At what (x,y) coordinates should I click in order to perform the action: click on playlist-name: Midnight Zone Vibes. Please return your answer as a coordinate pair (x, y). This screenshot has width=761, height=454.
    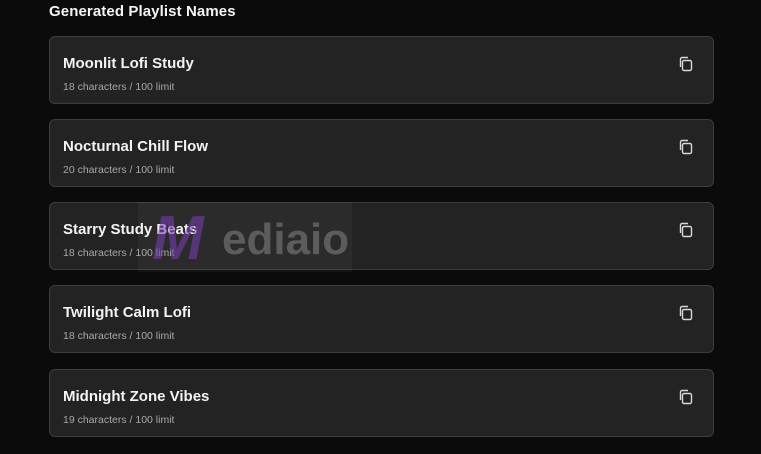
    Looking at the image, I should click on (136, 396).